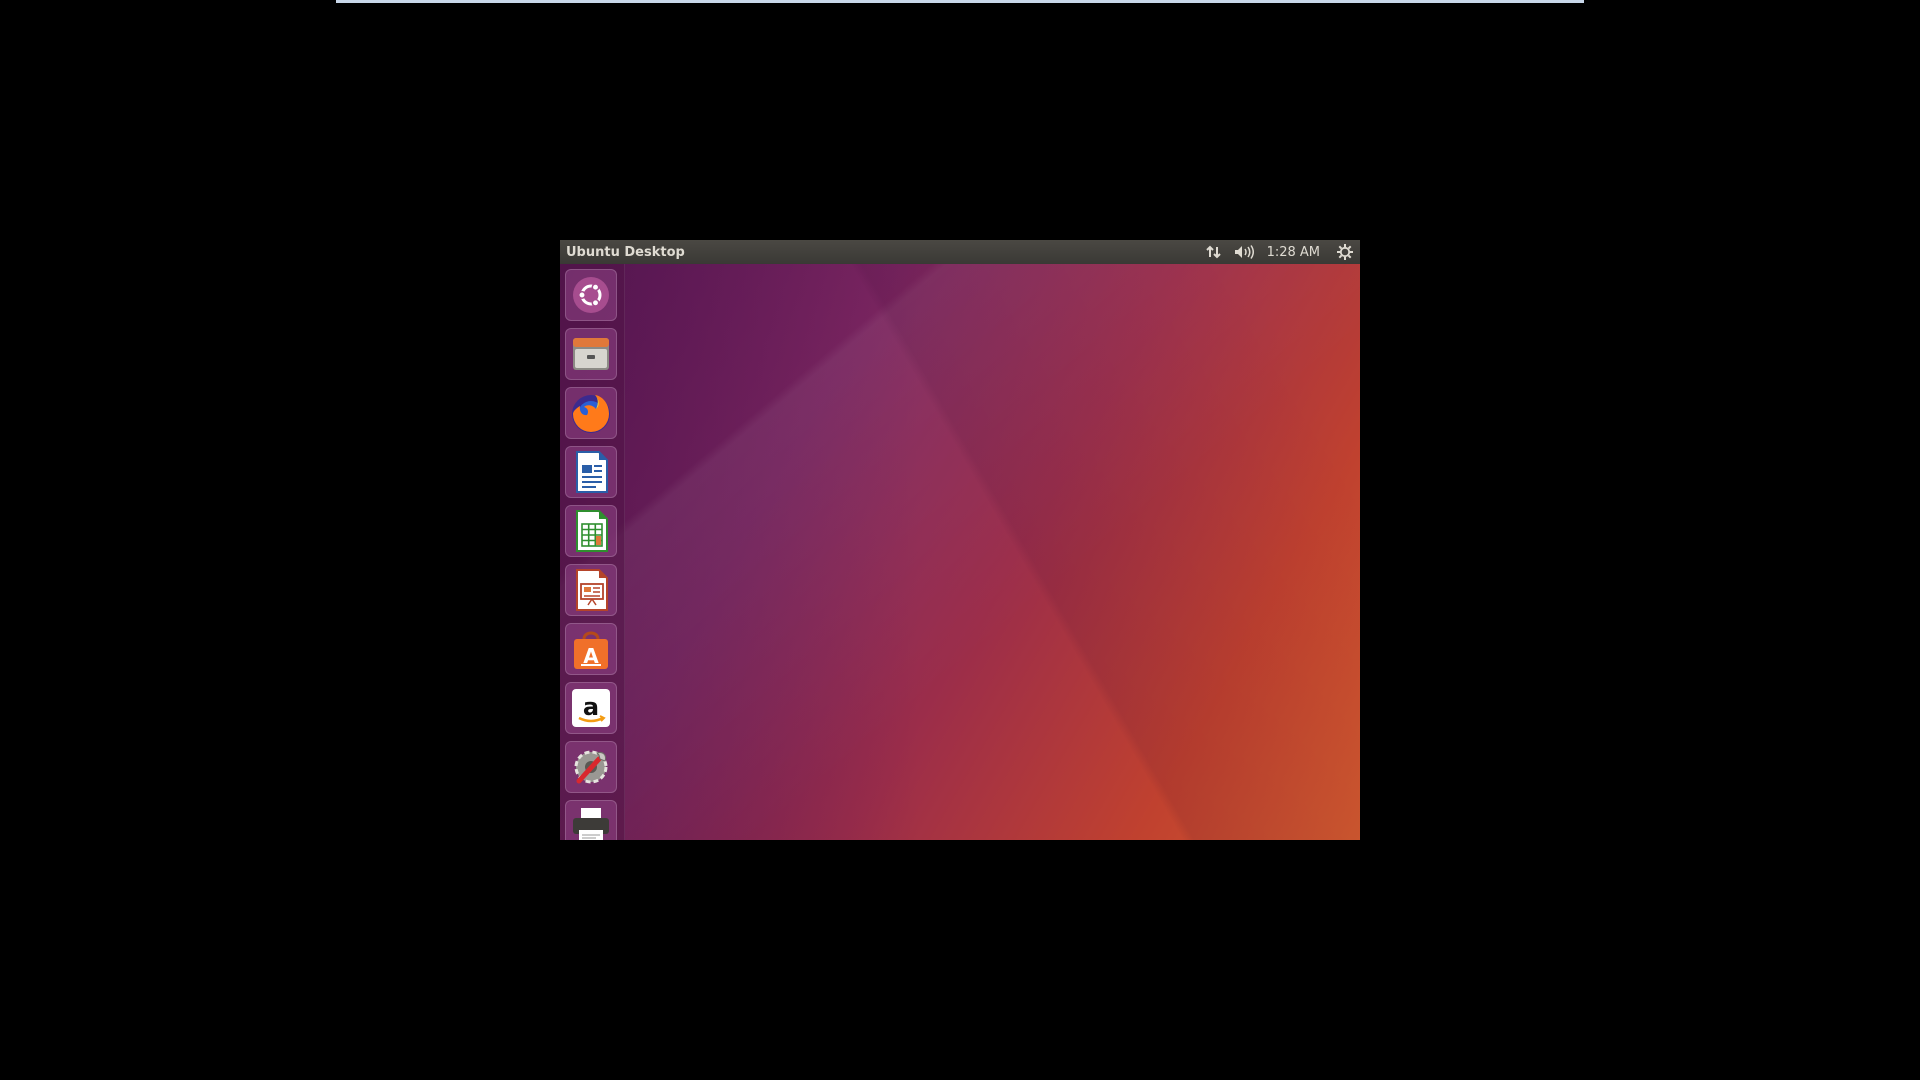  I want to click on calc-icon, so click(591, 531).